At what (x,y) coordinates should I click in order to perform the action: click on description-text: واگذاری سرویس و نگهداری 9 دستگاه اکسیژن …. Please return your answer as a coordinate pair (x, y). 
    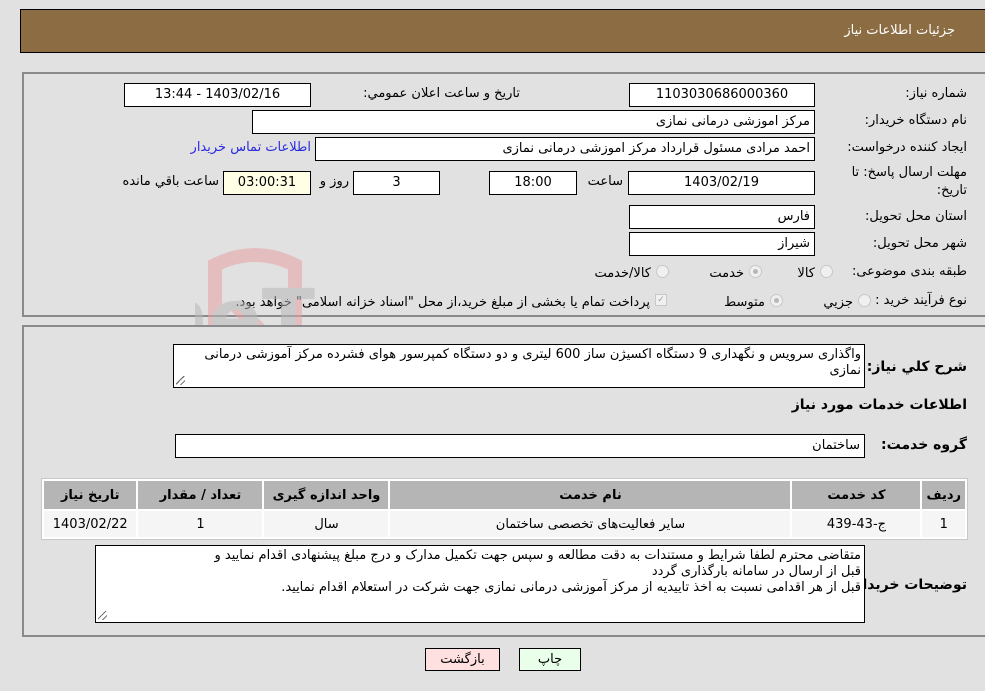
    Looking at the image, I should click on (532, 362).